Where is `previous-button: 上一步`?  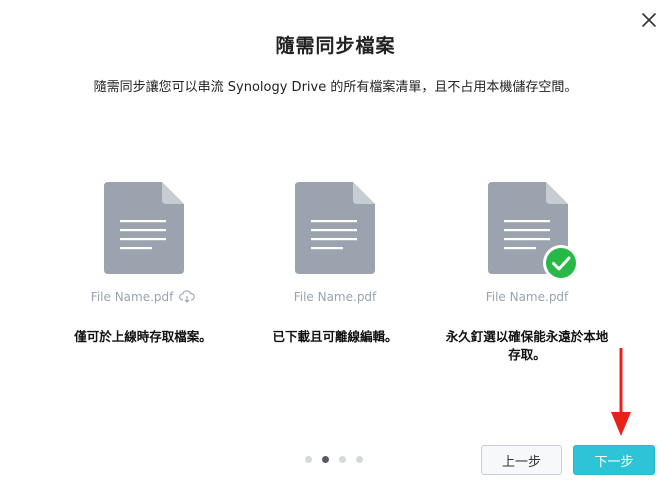 previous-button: 上一步 is located at coordinates (521, 460).